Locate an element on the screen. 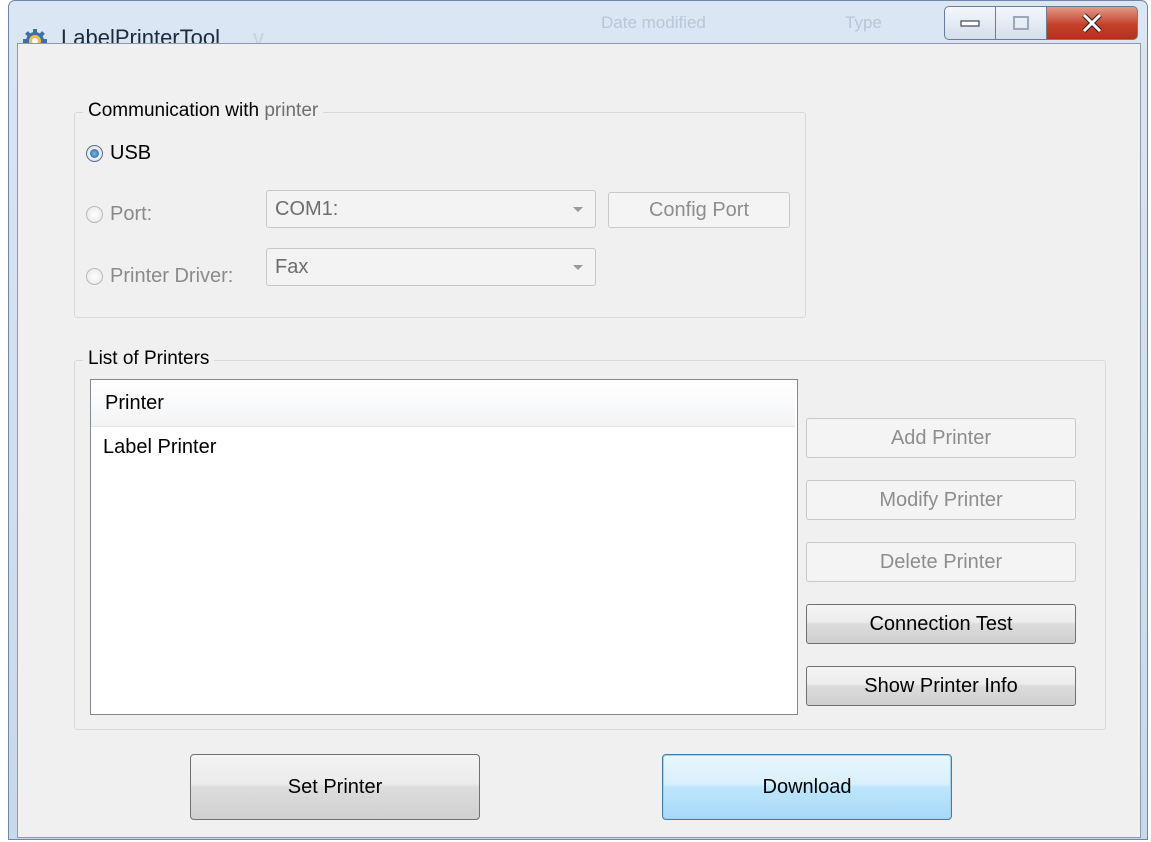 The image size is (1151, 842). show-printer-info-label: Show Printer Info is located at coordinates (941, 685).